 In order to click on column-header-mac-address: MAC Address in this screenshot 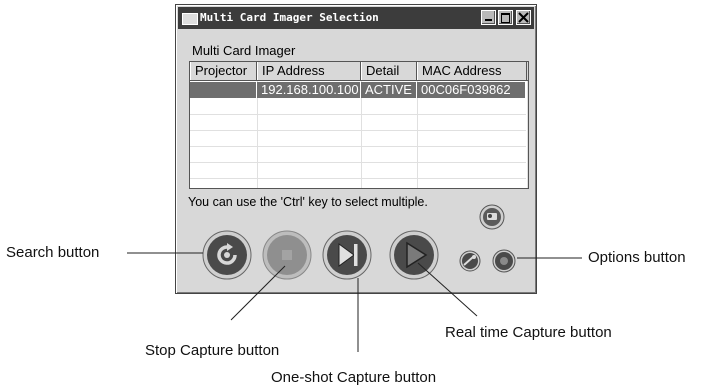, I will do `click(472, 71)`.